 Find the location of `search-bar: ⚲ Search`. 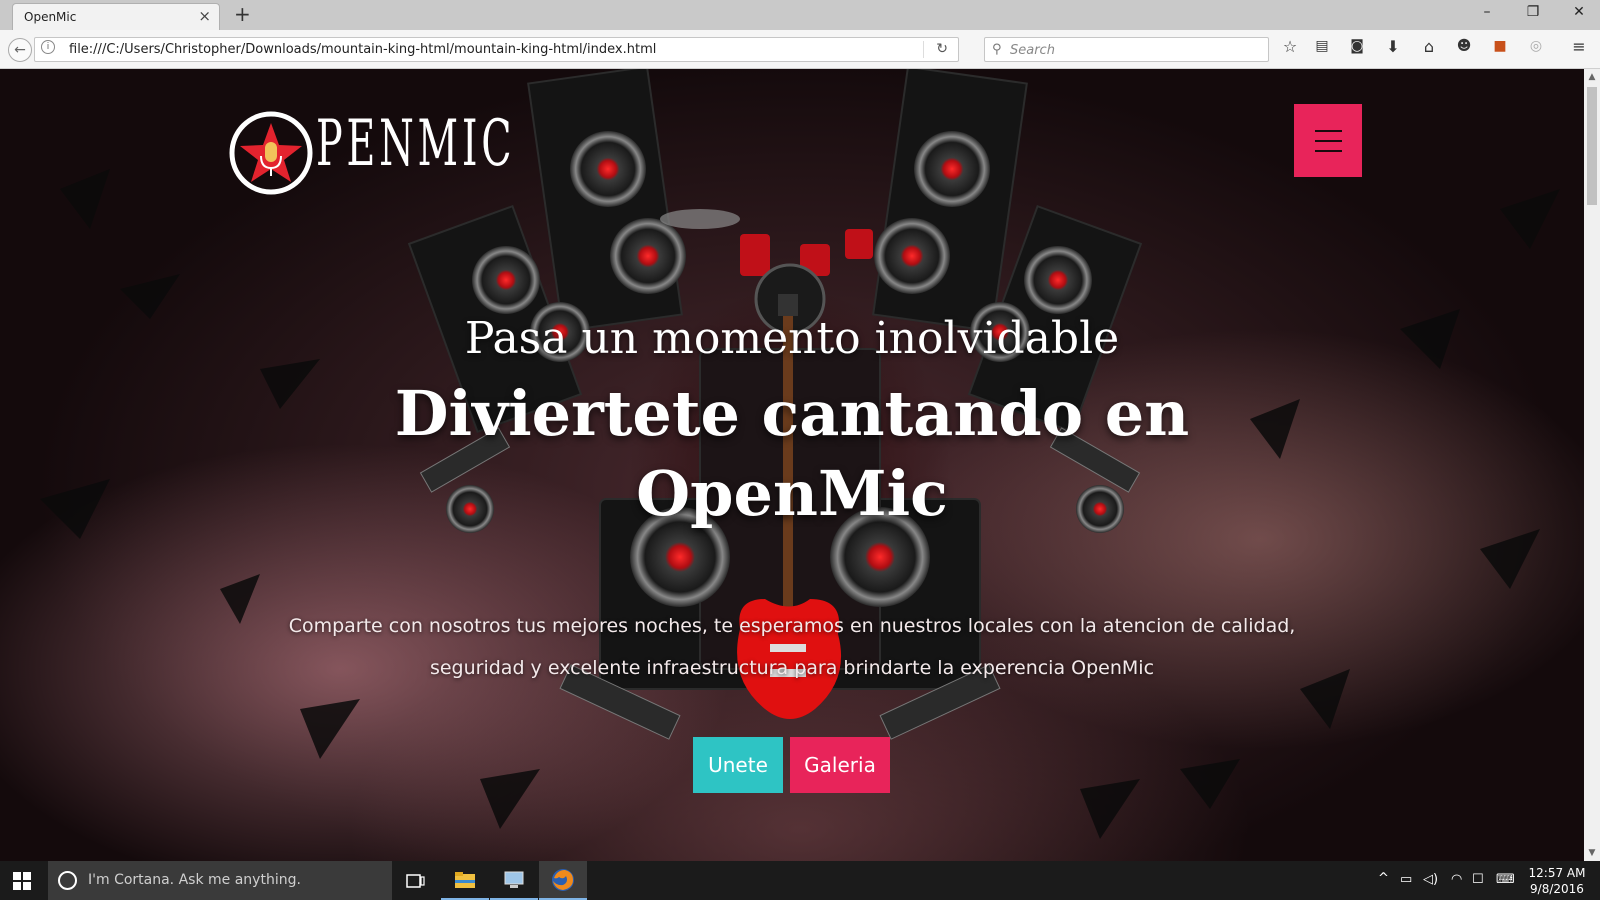

search-bar: ⚲ Search is located at coordinates (1126, 49).